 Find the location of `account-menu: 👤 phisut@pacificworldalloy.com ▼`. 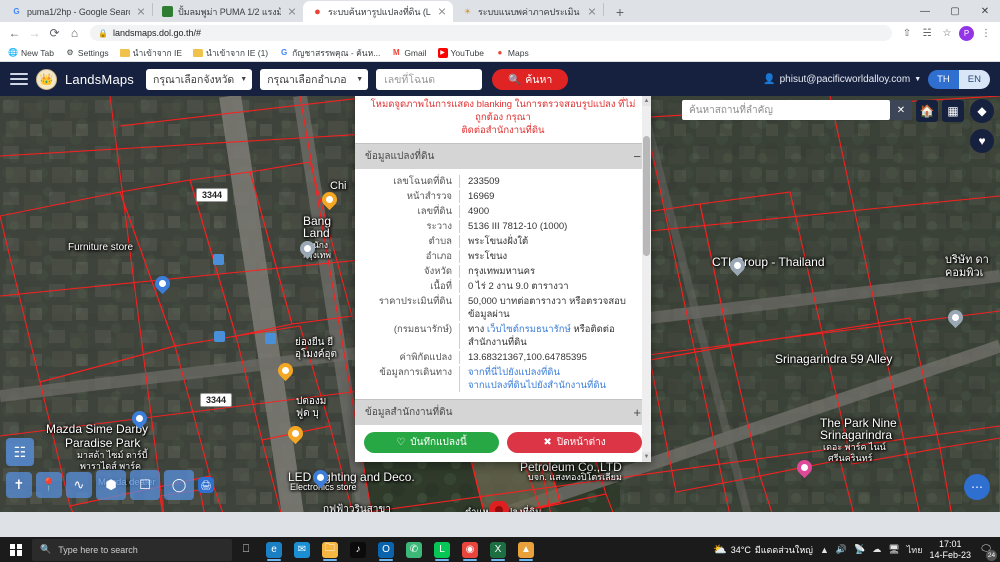

account-menu: 👤 phisut@pacificworldalloy.com ▼ is located at coordinates (842, 79).